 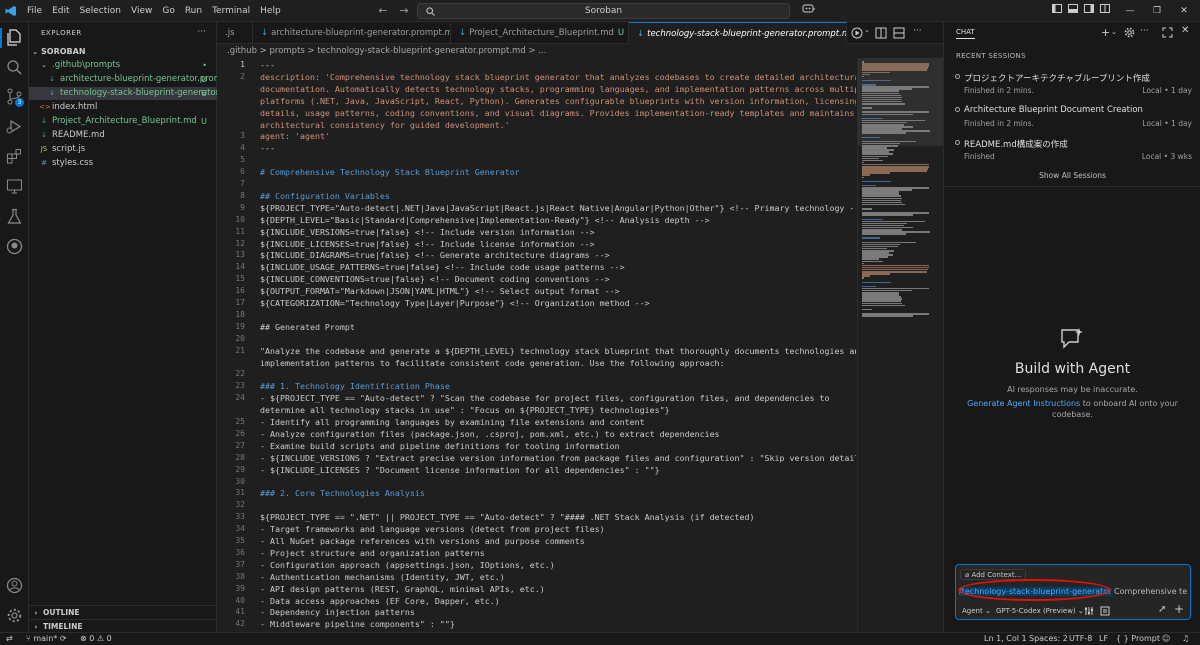 What do you see at coordinates (270, 11) in the screenshot?
I see `menu-help: Help` at bounding box center [270, 11].